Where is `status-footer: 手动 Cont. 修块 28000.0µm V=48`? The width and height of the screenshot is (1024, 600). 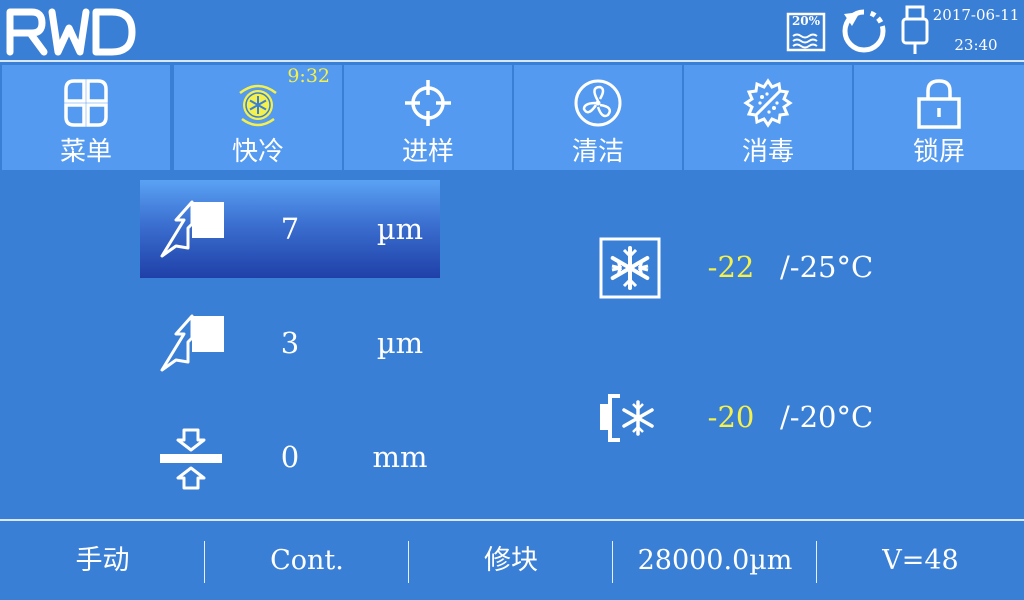 status-footer: 手动 Cont. 修块 28000.0µm V=48 is located at coordinates (512, 559).